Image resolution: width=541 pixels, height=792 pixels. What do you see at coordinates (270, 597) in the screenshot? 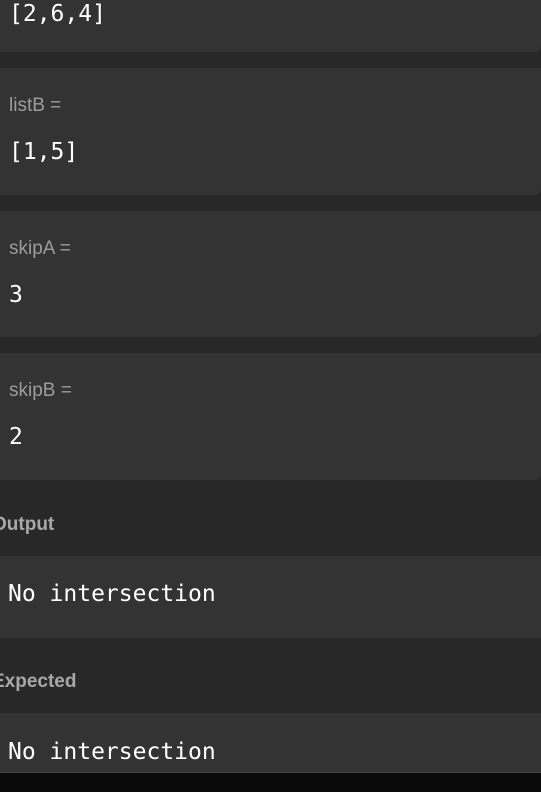
I see `output-box: No intersection` at bounding box center [270, 597].